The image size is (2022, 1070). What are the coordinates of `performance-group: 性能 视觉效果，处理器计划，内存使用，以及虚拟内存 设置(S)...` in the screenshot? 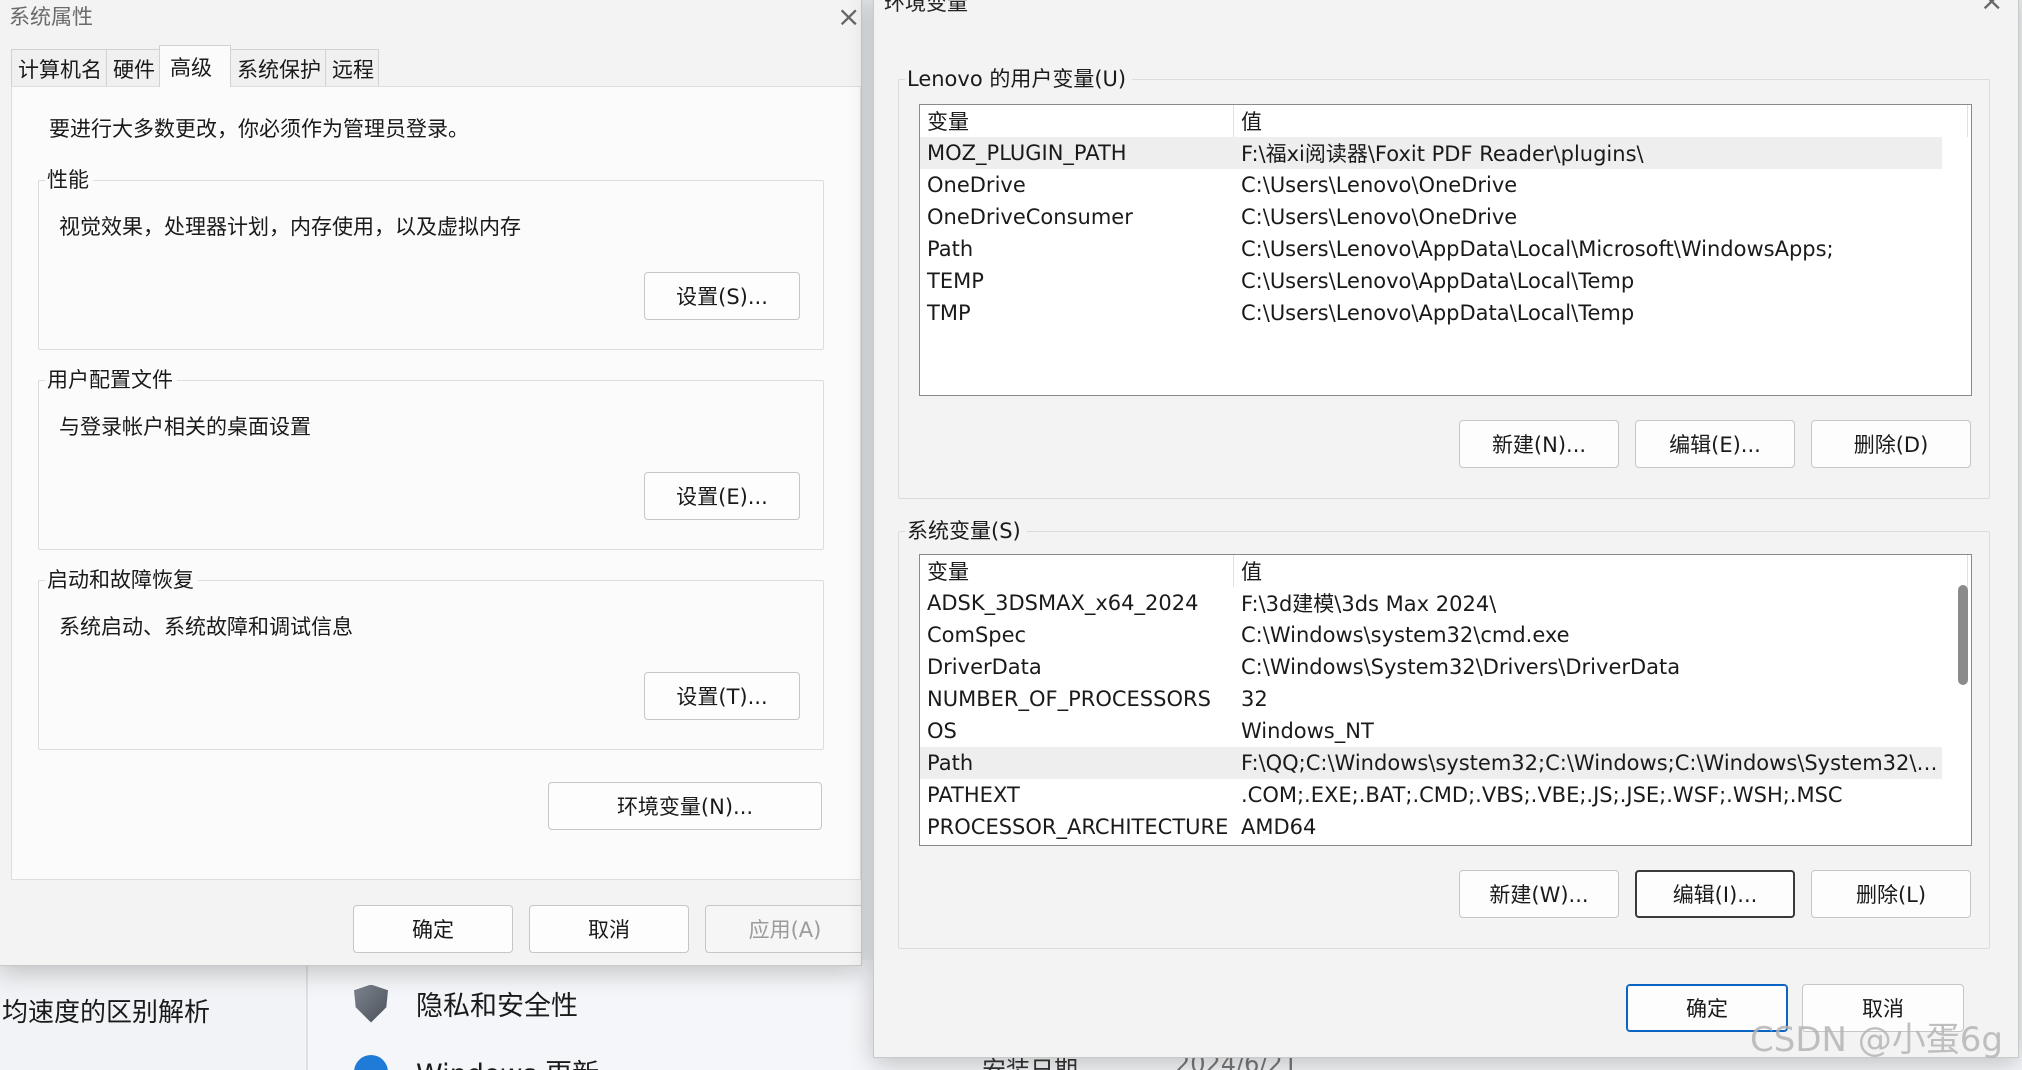 It's located at (431, 257).